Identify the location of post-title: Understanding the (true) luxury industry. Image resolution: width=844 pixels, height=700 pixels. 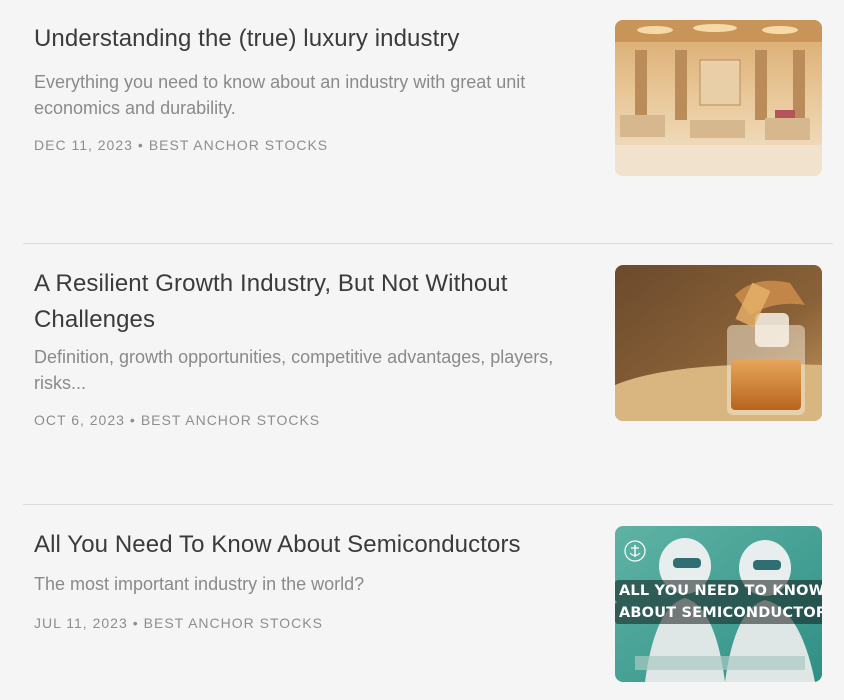
(314, 39).